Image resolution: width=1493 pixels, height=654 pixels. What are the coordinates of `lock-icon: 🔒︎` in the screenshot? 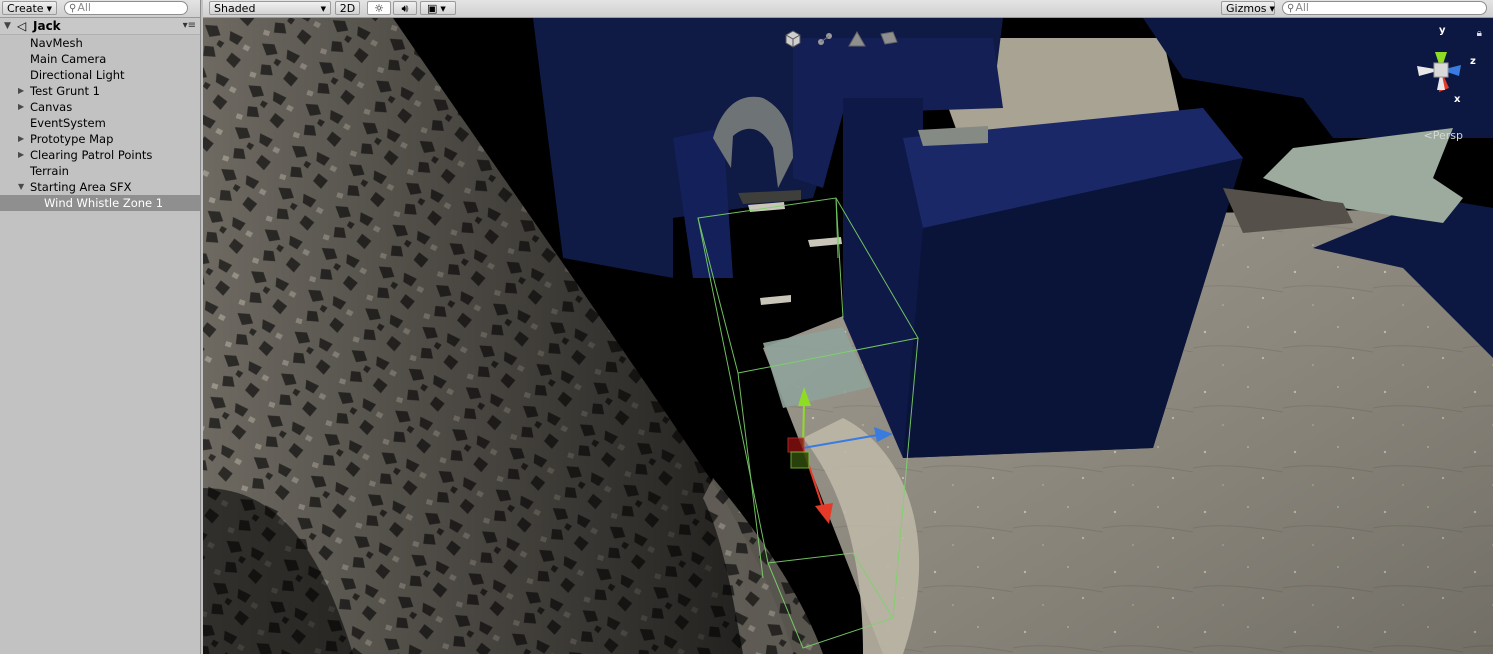 It's located at (1479, 33).